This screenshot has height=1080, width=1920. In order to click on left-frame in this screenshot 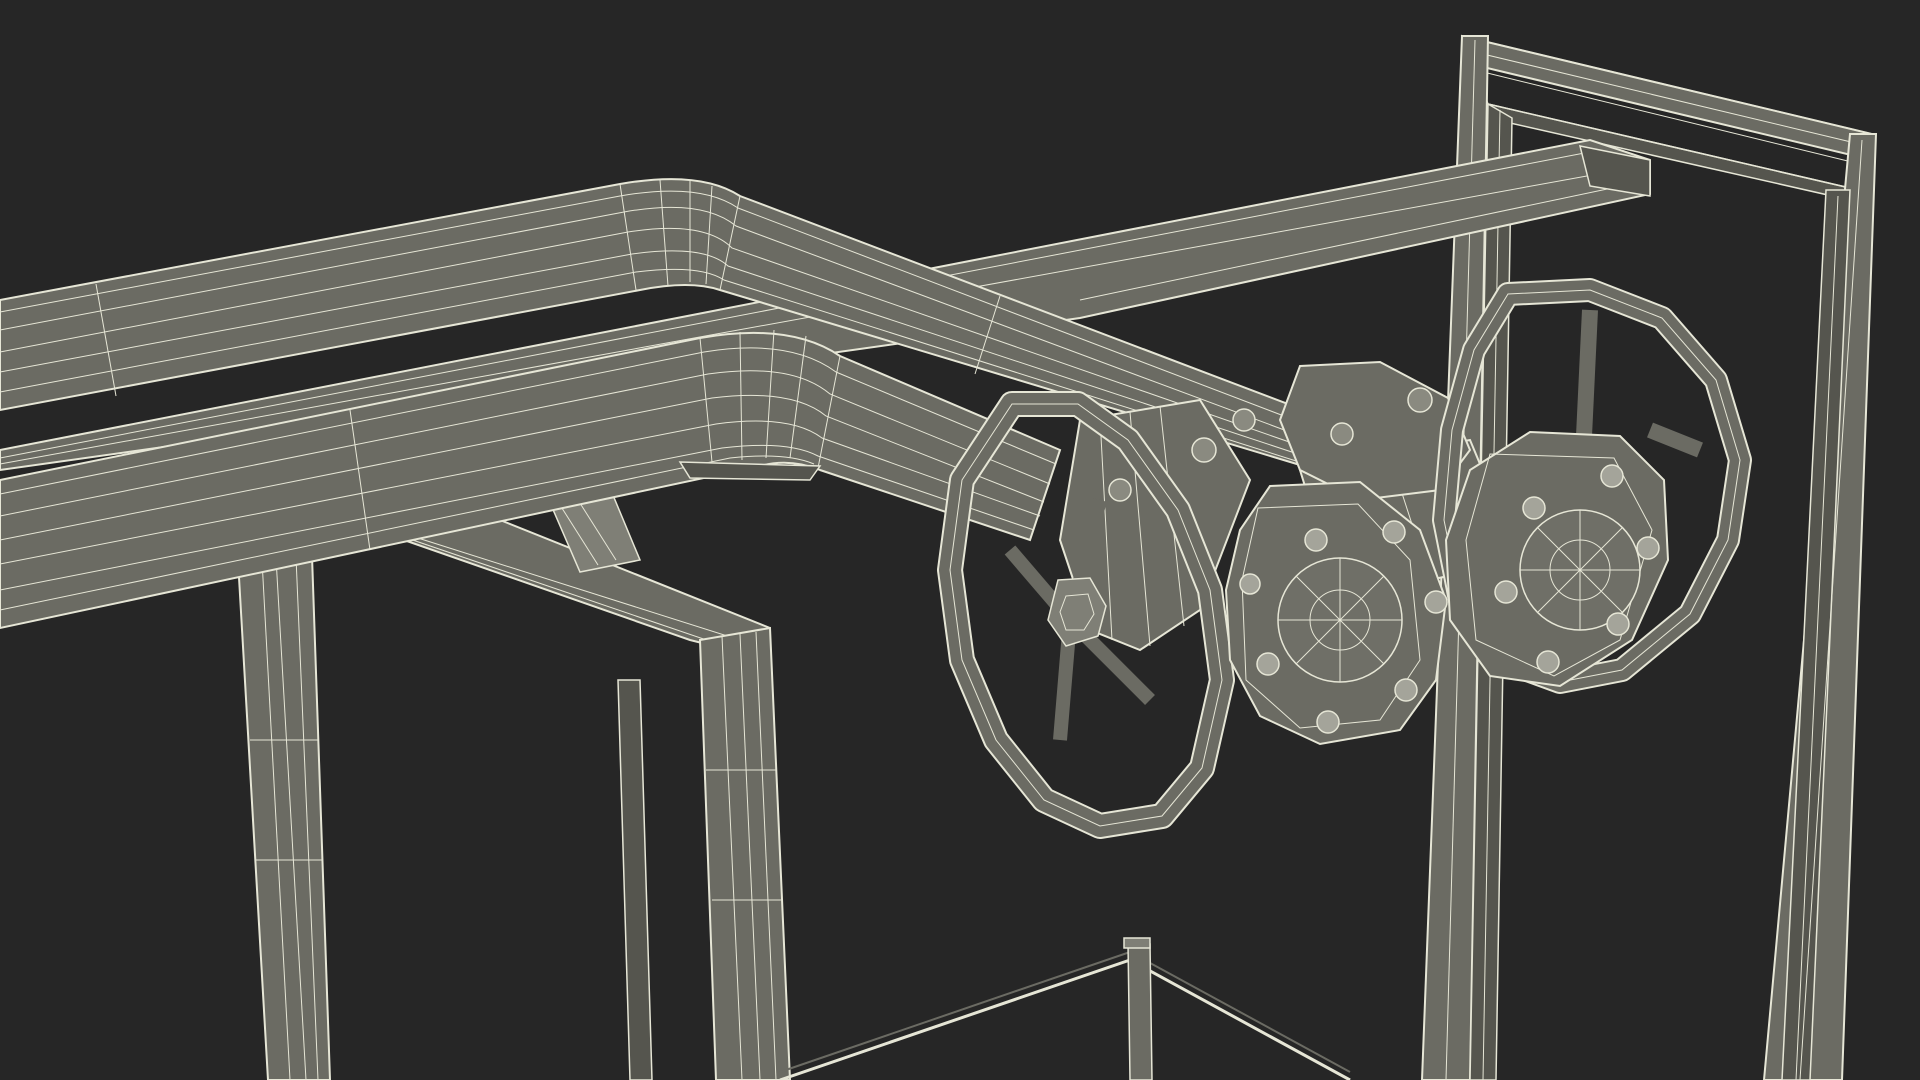, I will do `click(284, 817)`.